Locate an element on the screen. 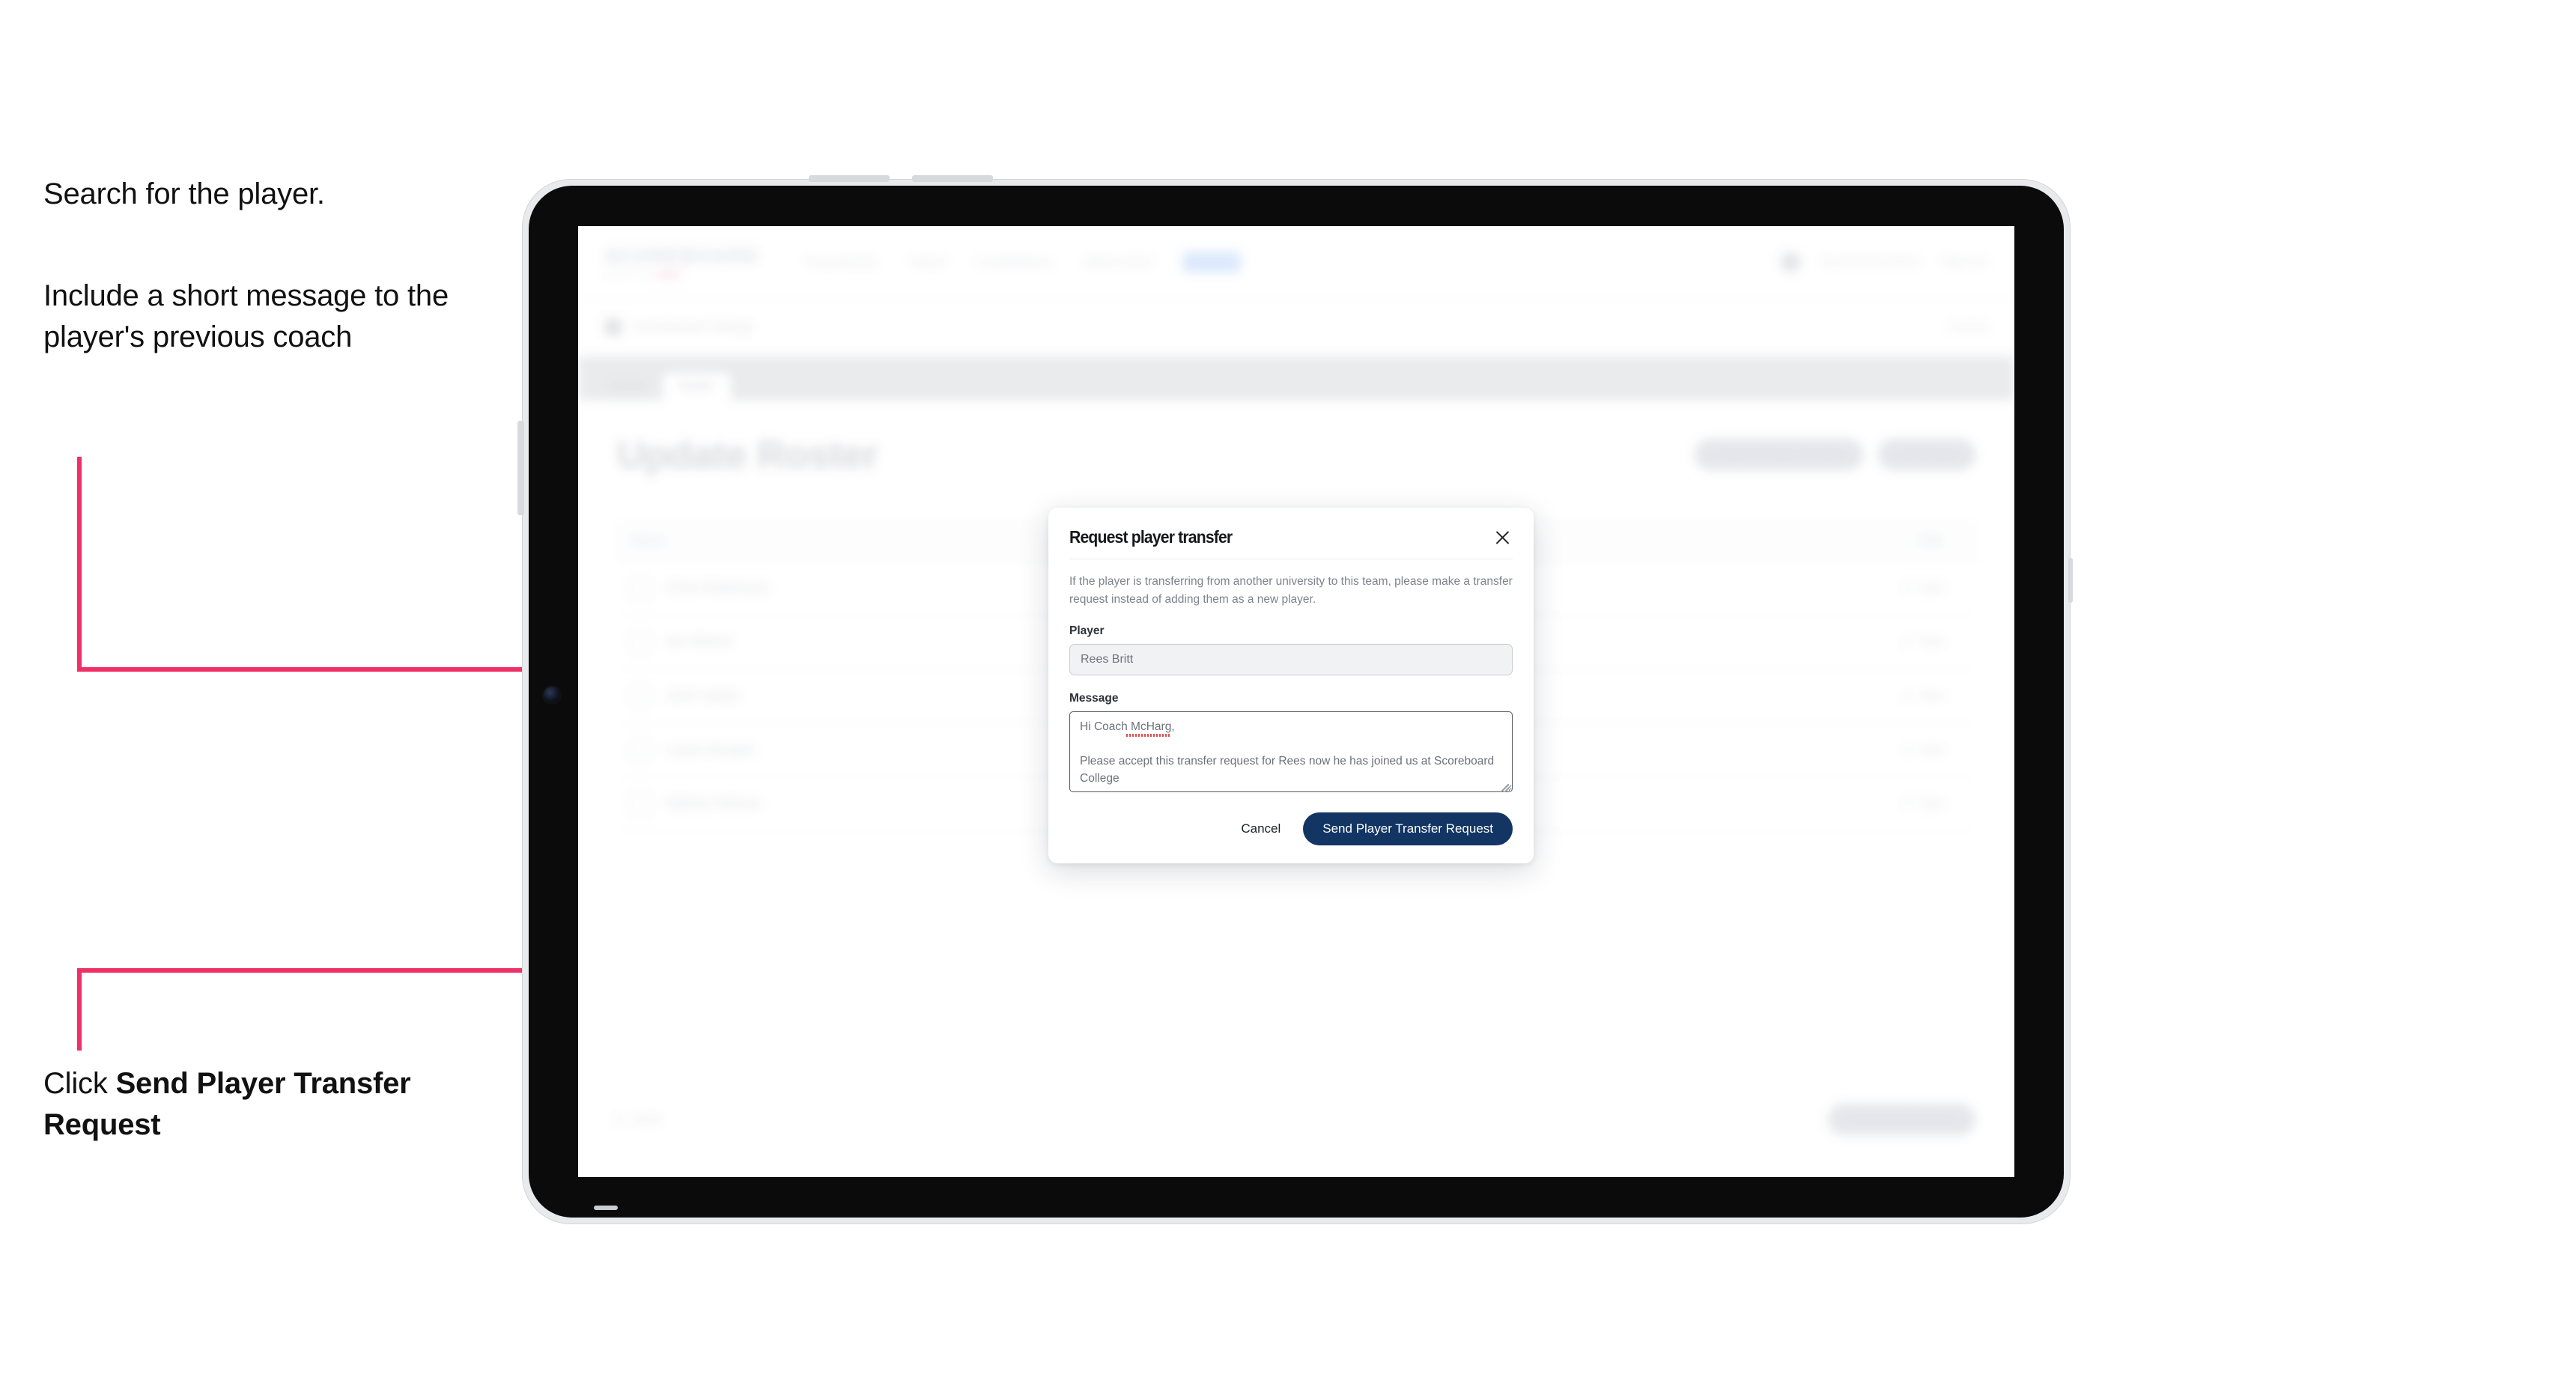 The width and height of the screenshot is (2576, 1386). spellcheck-underline is located at coordinates (1148, 736).